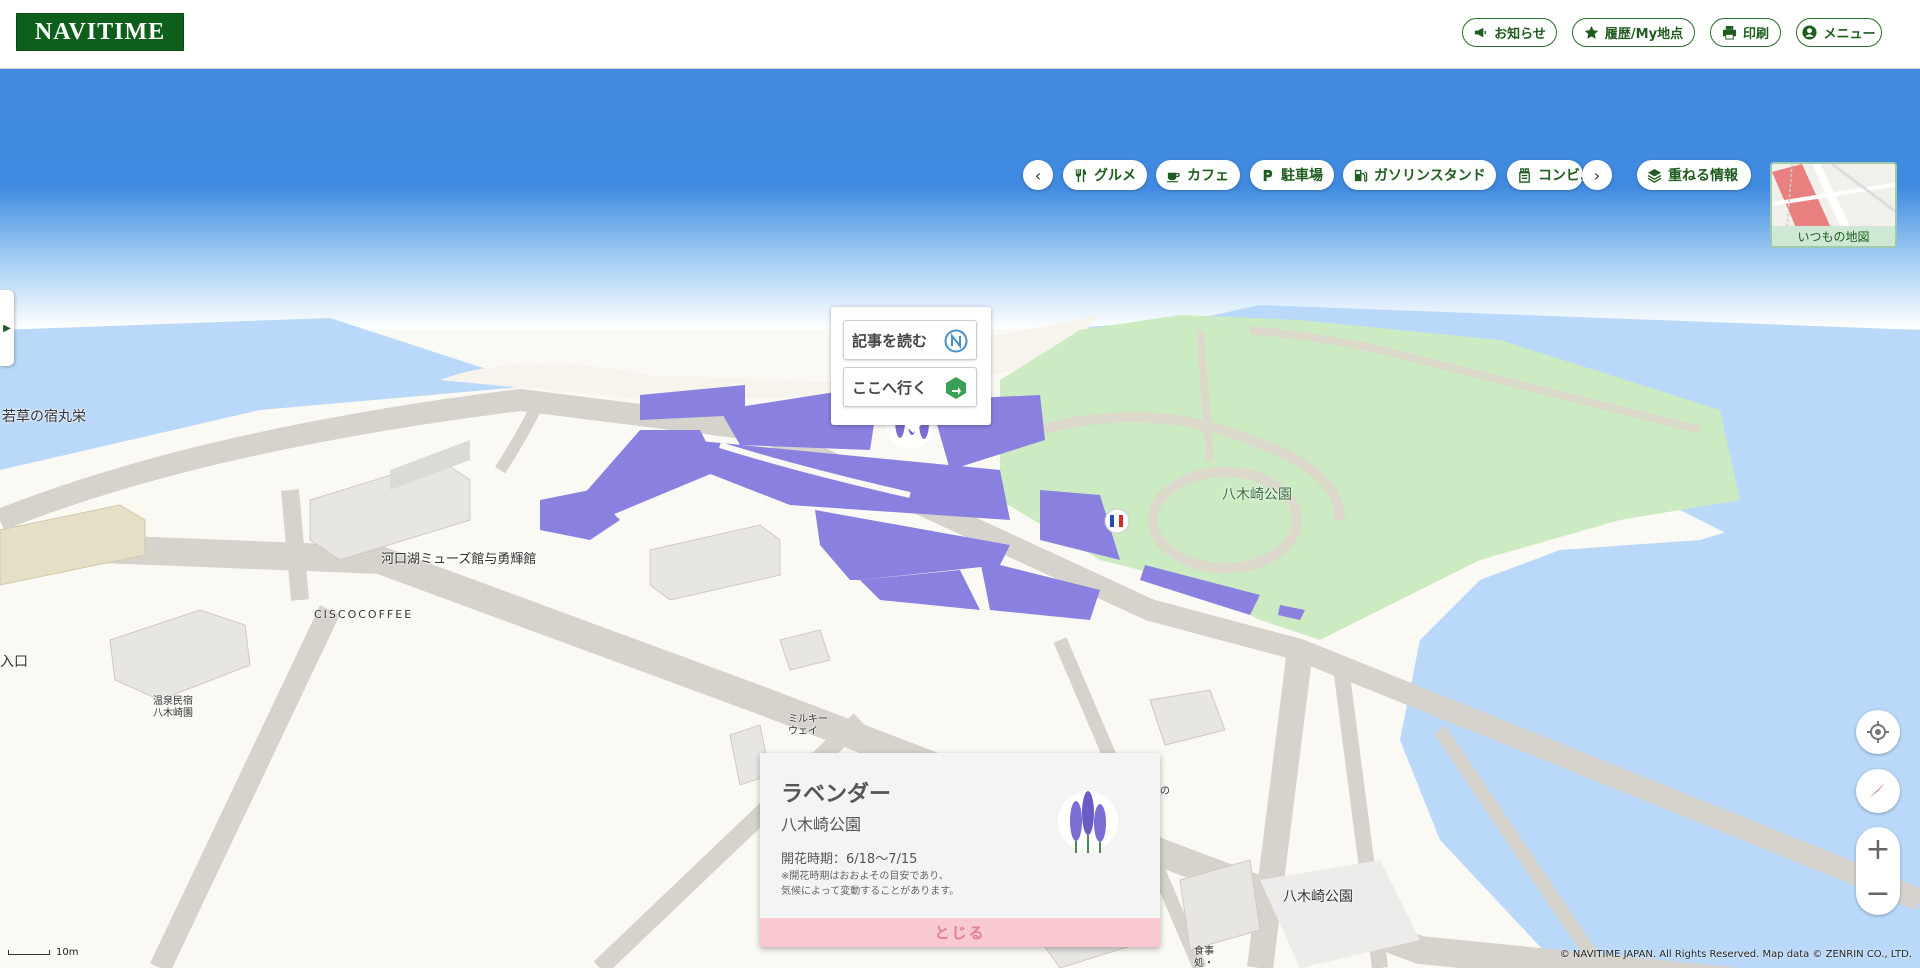  What do you see at coordinates (1302, 176) in the screenshot?
I see `poi-chip-label: 駐車場` at bounding box center [1302, 176].